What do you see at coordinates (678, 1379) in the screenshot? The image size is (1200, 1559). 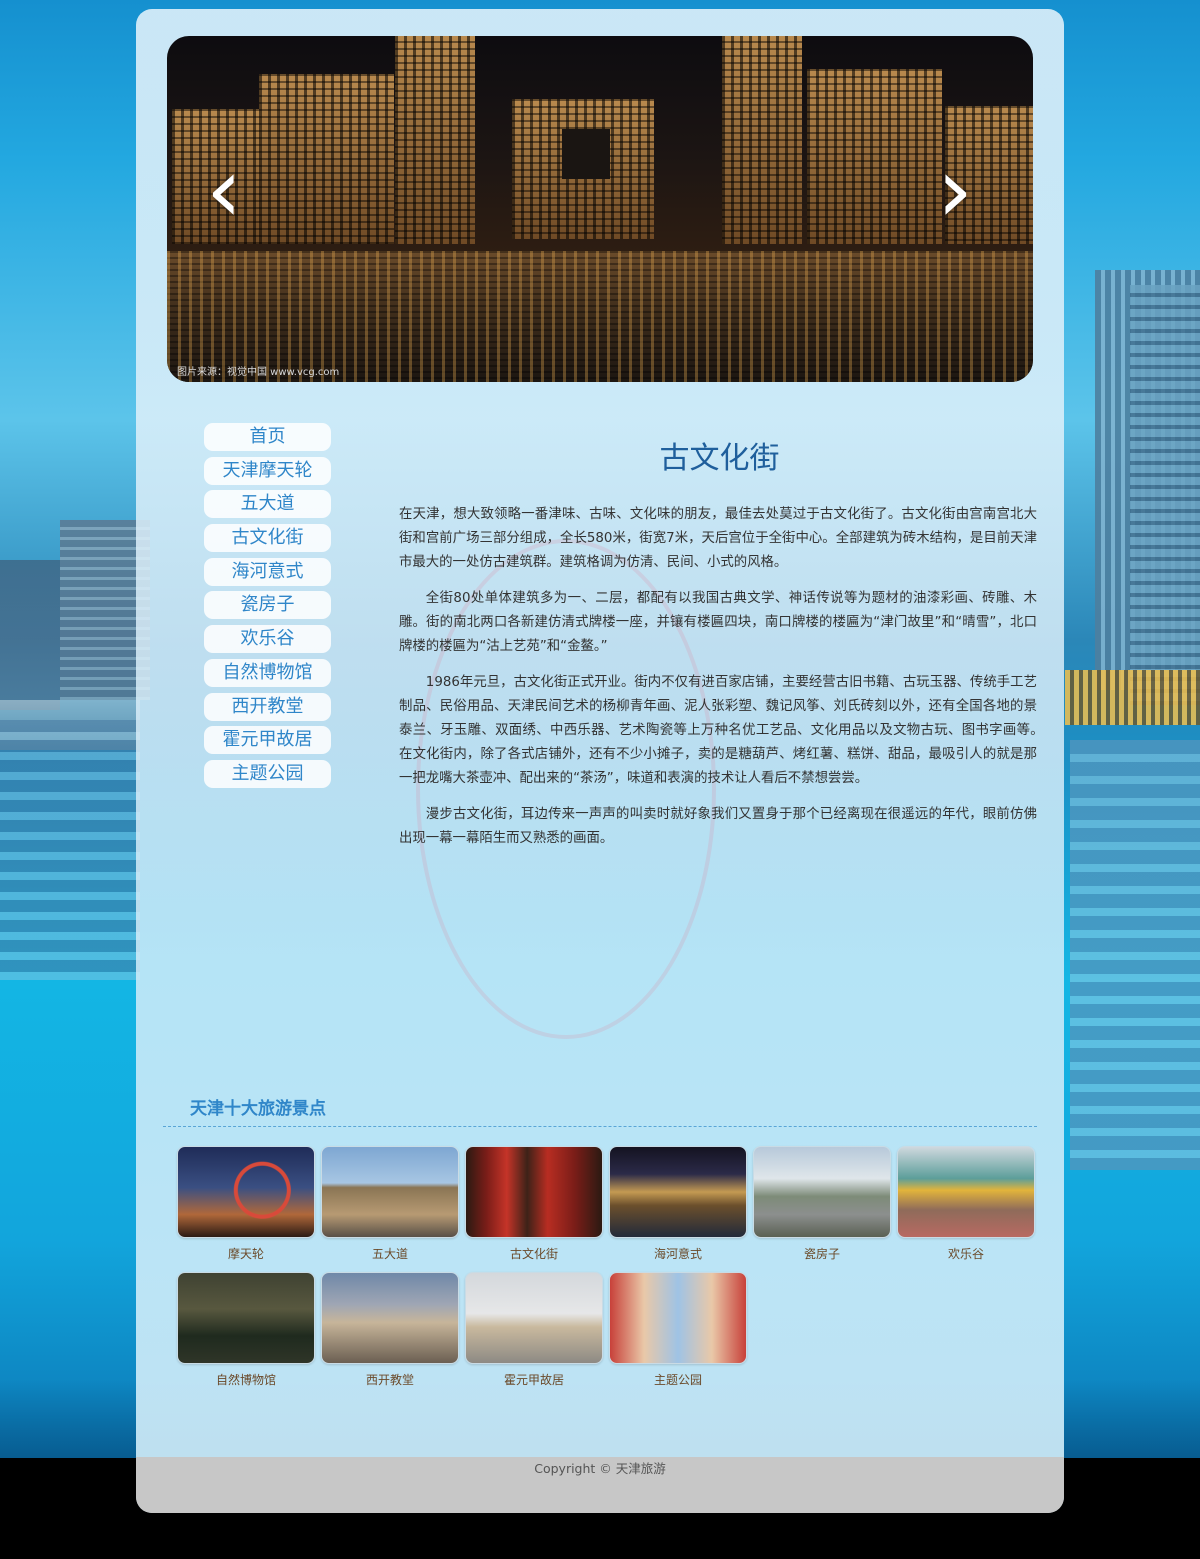 I see `gallery-card-label: 主题公园` at bounding box center [678, 1379].